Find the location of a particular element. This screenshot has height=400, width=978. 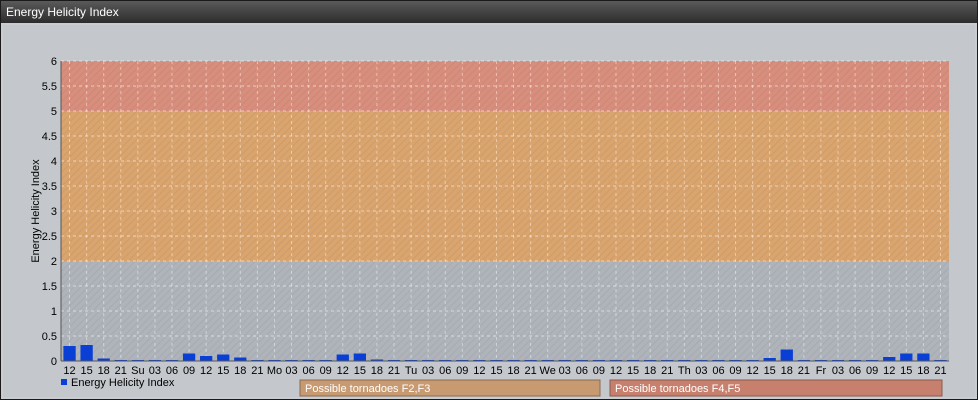

y-tick-label-5: 2.5 is located at coordinates (49, 237).